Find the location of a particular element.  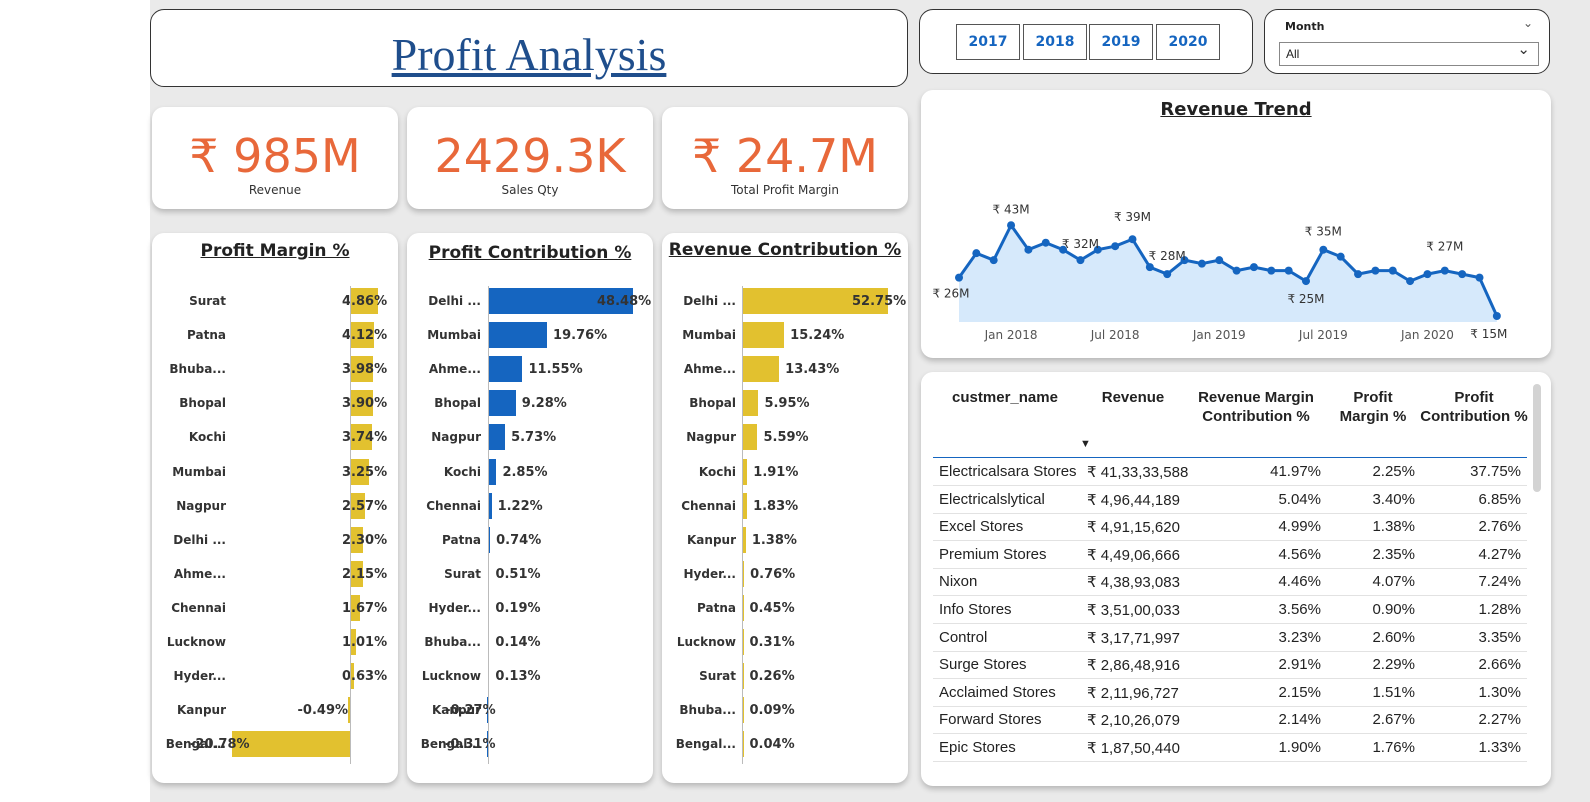

cell-revenue-margin-contribution: 4.46% is located at coordinates (1299, 582).